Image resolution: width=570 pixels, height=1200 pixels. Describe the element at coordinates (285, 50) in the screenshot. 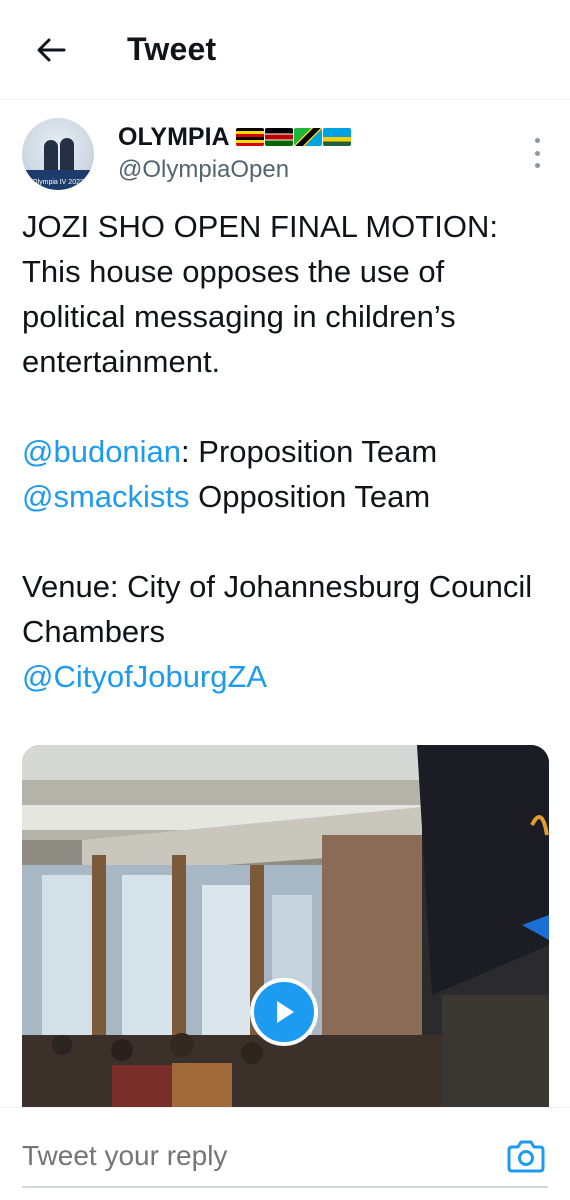

I see `top-app-bar: Tweet` at that location.